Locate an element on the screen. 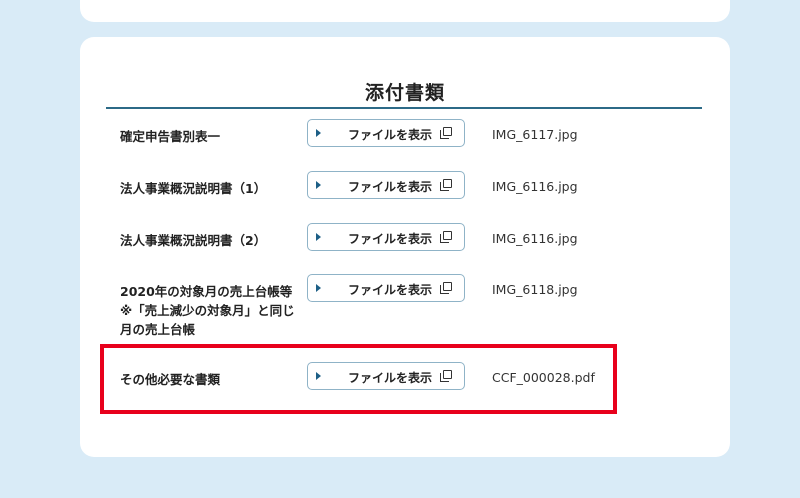 The image size is (800, 498). attachment-label: 法人事業概況説明書（2） is located at coordinates (193, 240).